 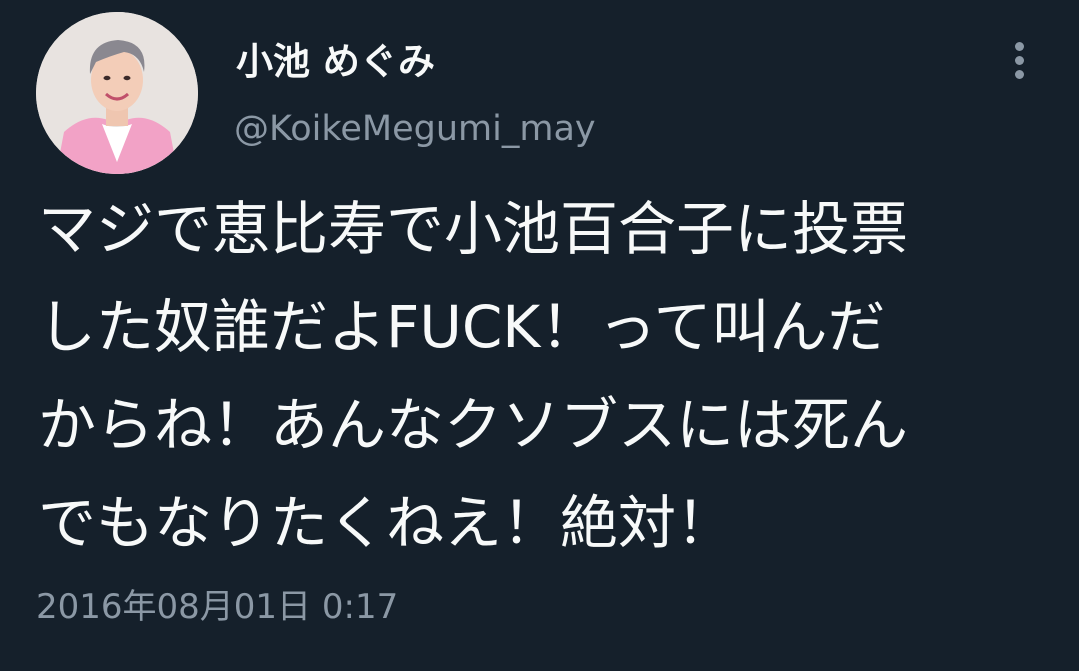 I want to click on tweet-line: でもなりたくねえ！絶対！, so click(x=386, y=523).